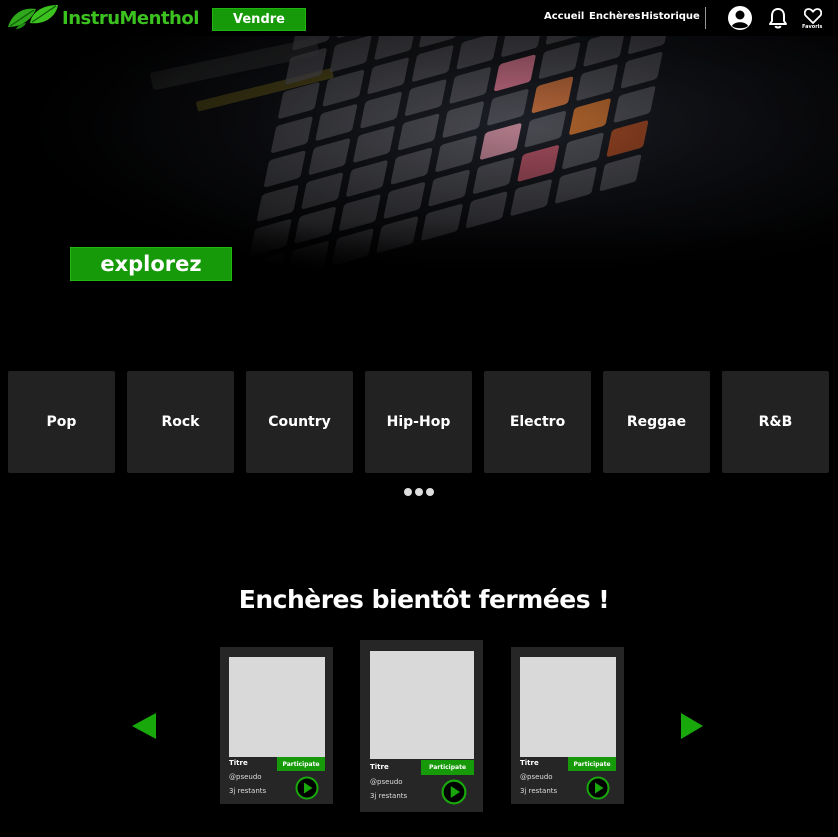 The height and width of the screenshot is (837, 838). Describe the element at coordinates (424, 599) in the screenshot. I see `section-title-closing-auctions: Enchères bientôt fermées !` at that location.